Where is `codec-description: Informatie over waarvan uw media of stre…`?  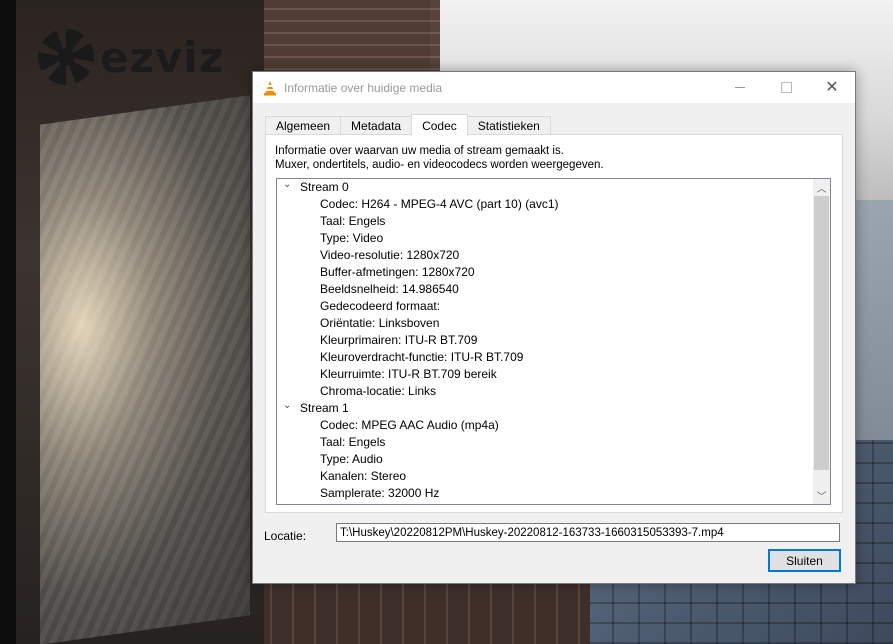
codec-description: Informatie over waarvan uw media of stre… is located at coordinates (439, 158).